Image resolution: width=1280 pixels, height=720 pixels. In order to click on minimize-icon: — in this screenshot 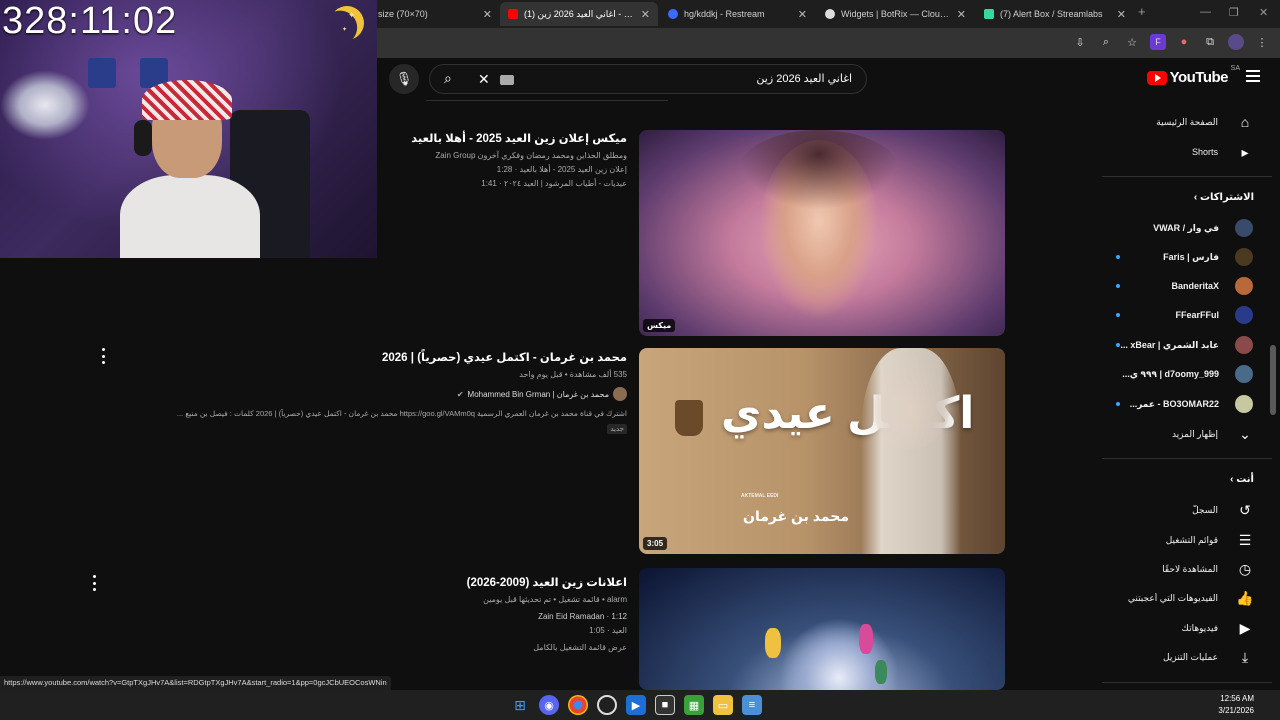, I will do `click(1205, 12)`.